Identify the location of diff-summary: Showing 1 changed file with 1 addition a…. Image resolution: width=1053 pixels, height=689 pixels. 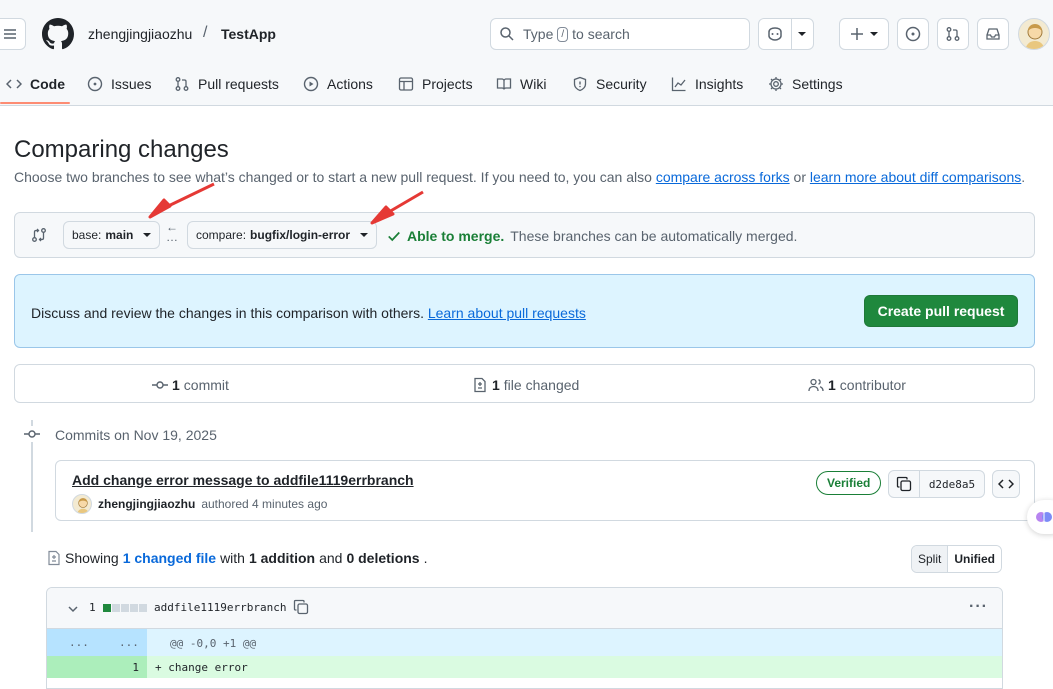
(237, 558).